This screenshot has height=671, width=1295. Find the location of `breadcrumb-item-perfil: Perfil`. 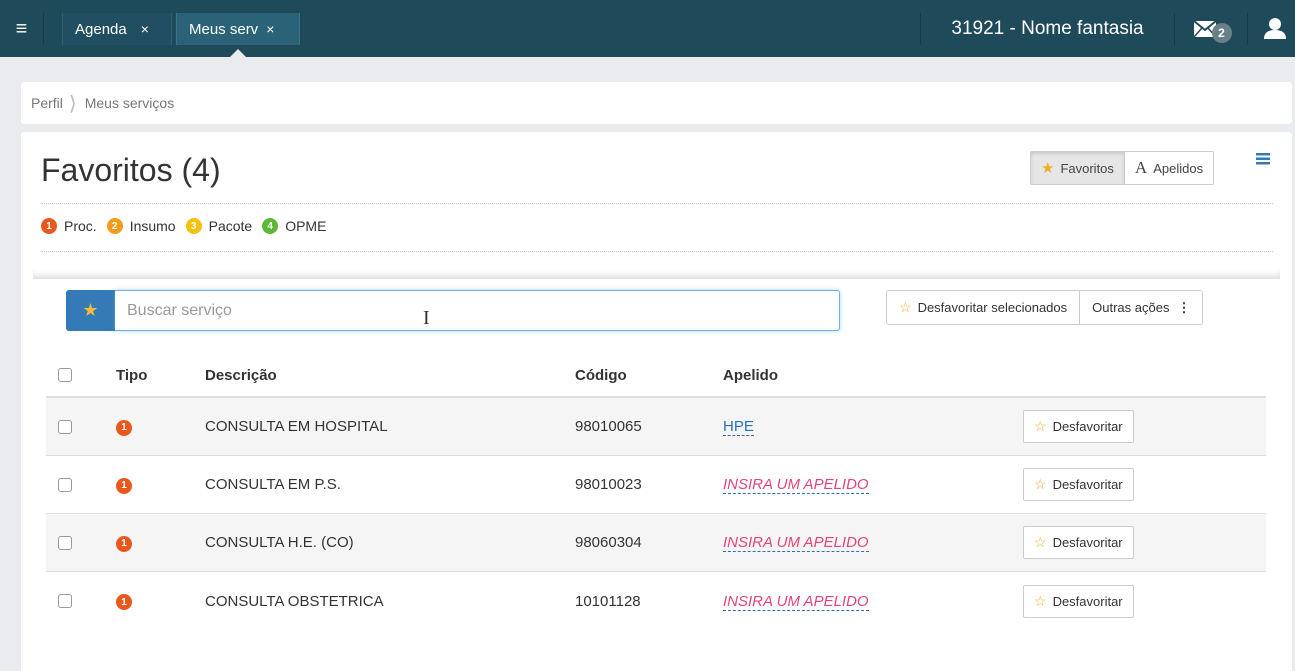

breadcrumb-item-perfil: Perfil is located at coordinates (47, 103).